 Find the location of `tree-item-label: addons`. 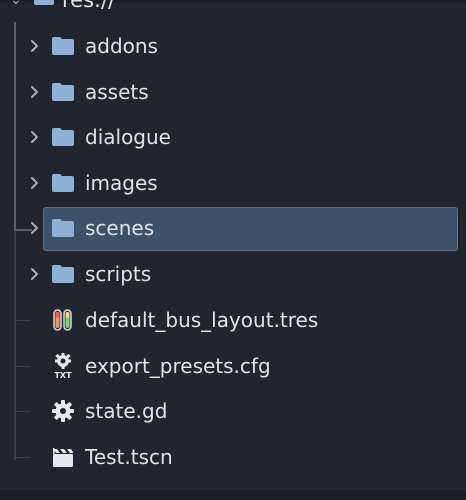

tree-item-label: addons is located at coordinates (121, 46).